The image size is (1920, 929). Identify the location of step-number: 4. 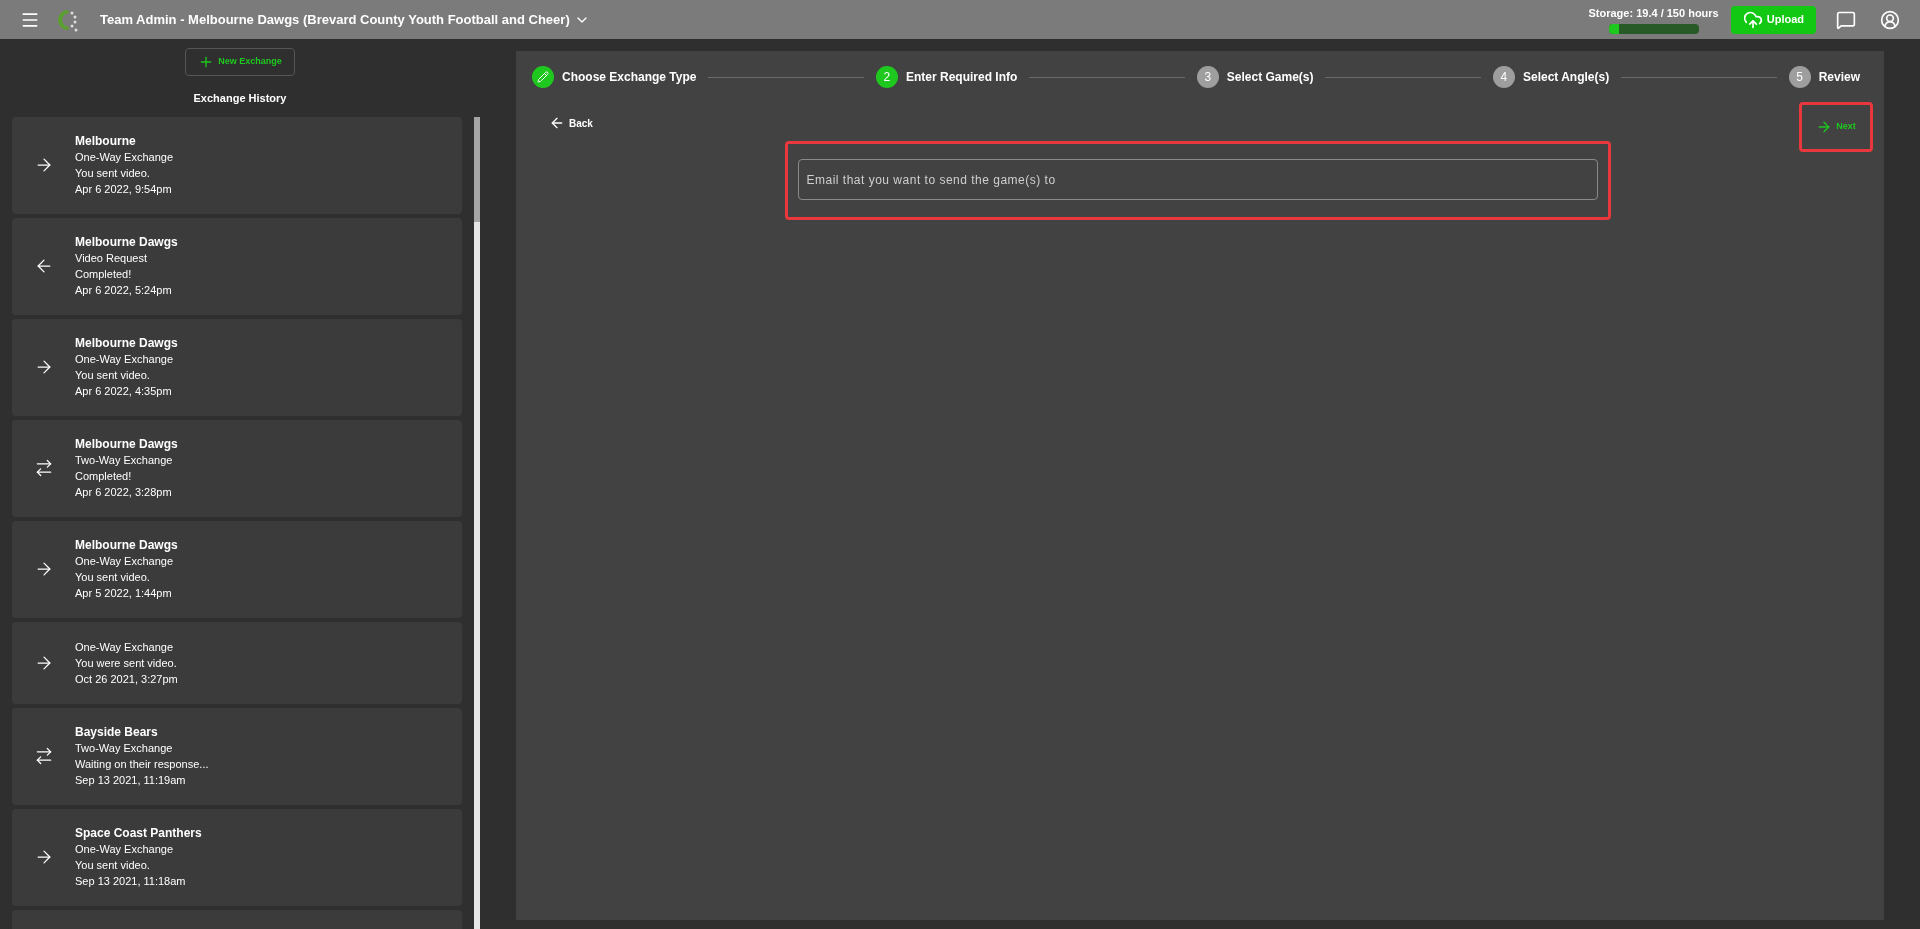
(1503, 77).